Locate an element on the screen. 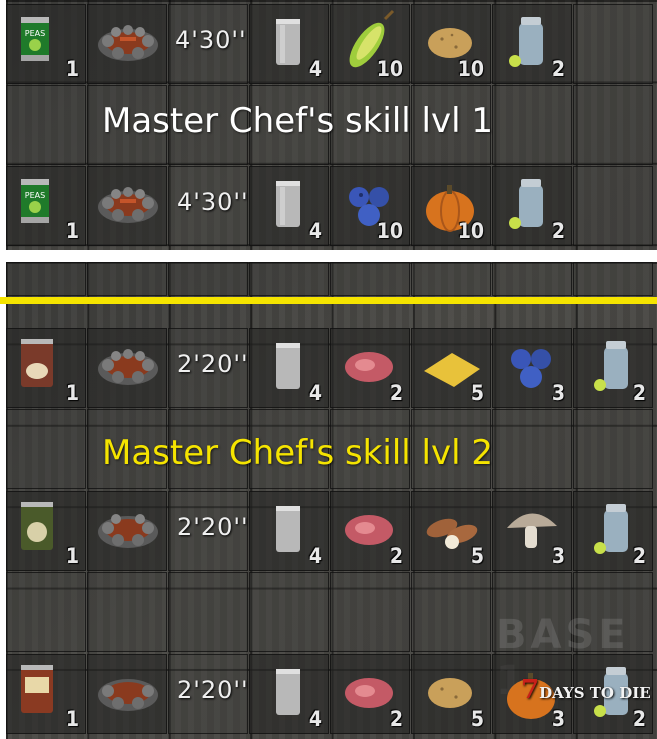 Image resolution: width=657 pixels, height=739 pixels. game-logo: 7DAYS TO DIE is located at coordinates (586, 690).